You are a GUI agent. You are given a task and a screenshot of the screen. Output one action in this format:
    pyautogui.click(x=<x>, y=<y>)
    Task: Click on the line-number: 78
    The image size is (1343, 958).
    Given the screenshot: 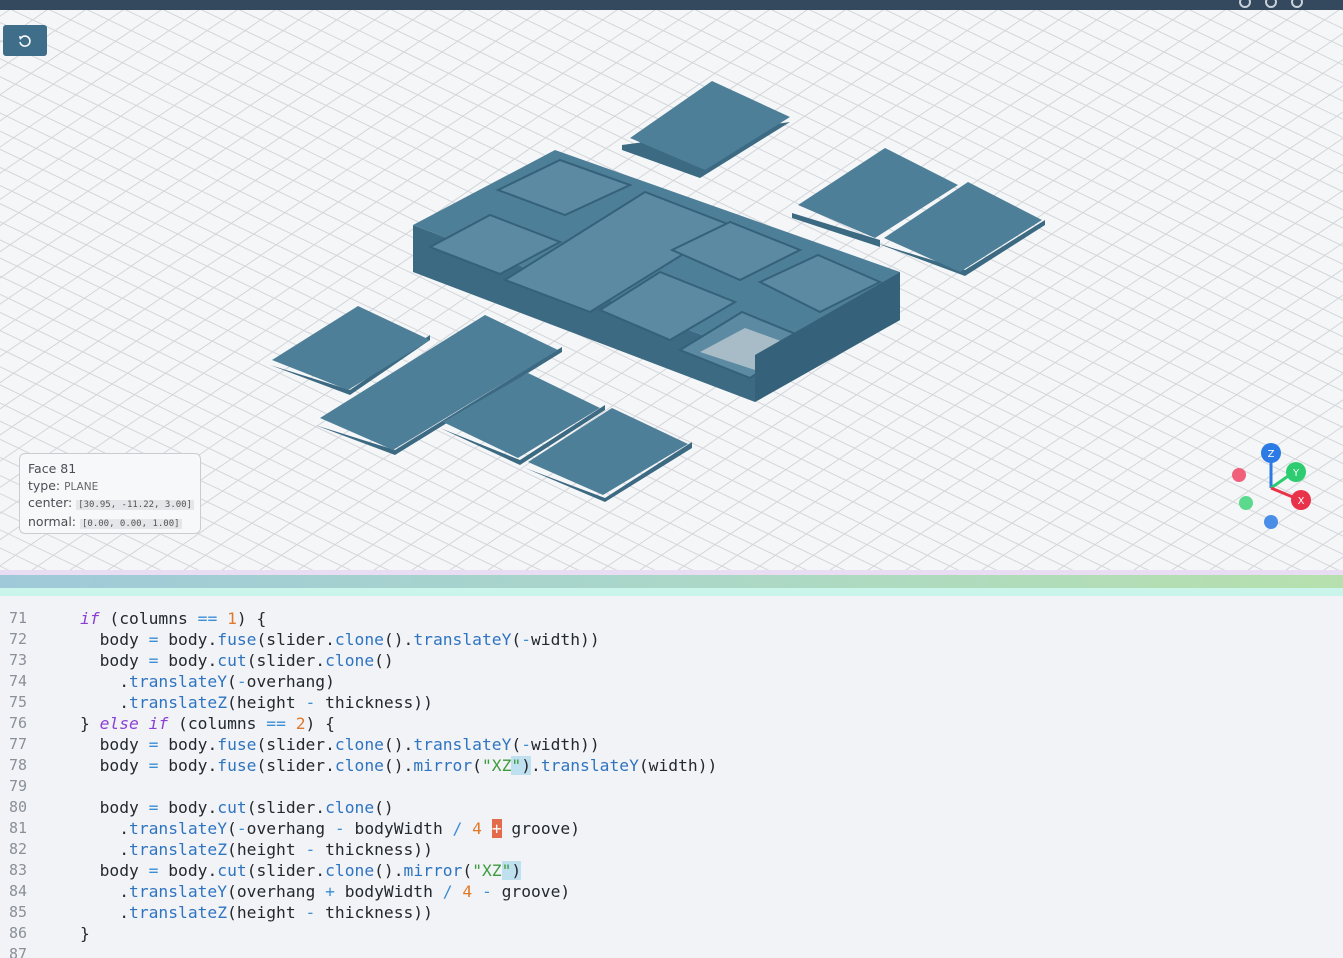 What is the action you would take?
    pyautogui.click(x=18, y=765)
    